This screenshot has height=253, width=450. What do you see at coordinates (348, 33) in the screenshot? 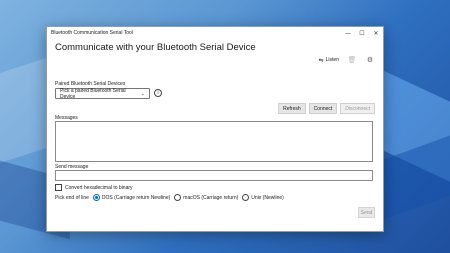
I see `minimize-button: —` at bounding box center [348, 33].